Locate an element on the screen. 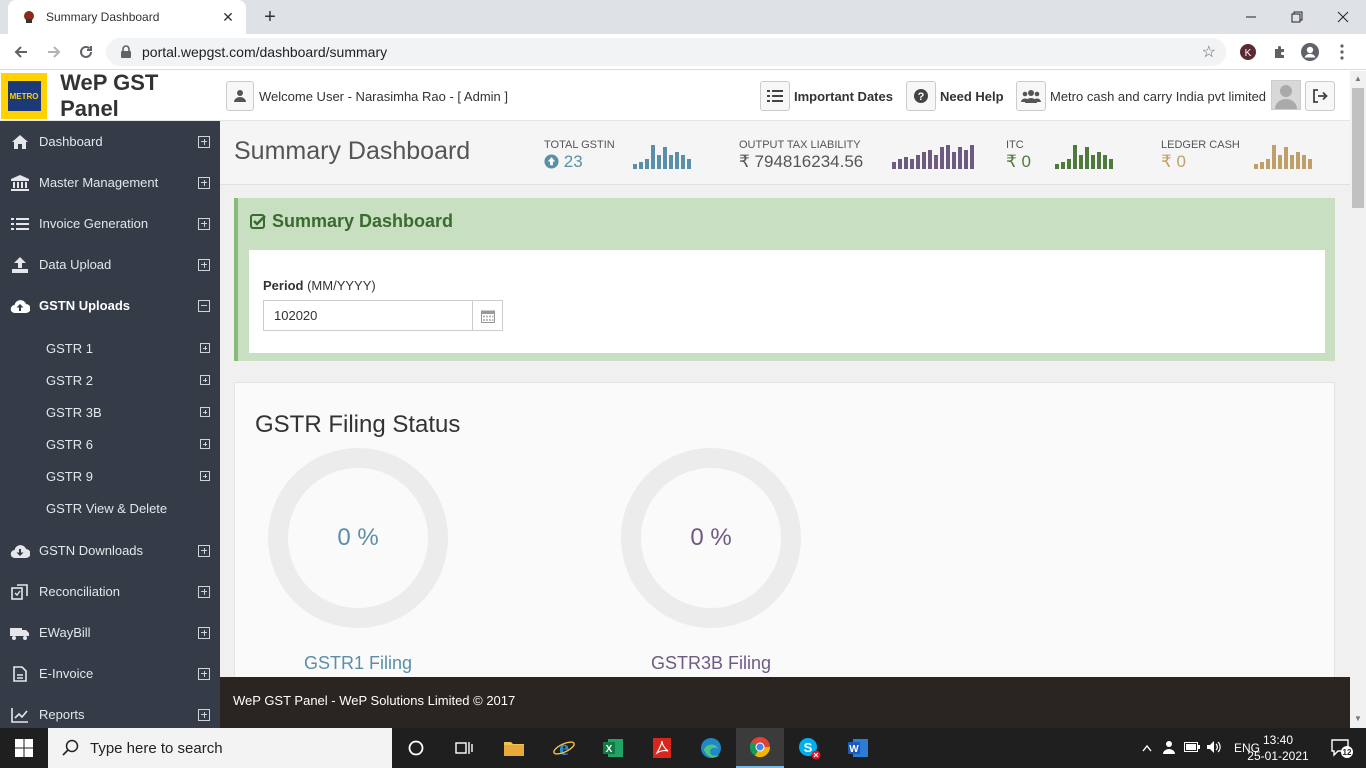  sidebar-item-e-invoice: E-Invoice is located at coordinates (110, 673).